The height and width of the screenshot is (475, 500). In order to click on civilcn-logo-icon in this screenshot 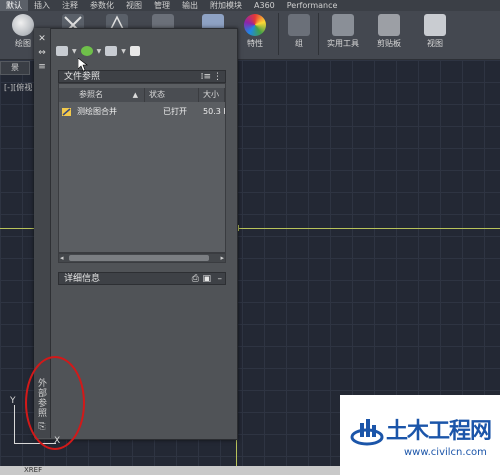, I will do `click(367, 432)`.